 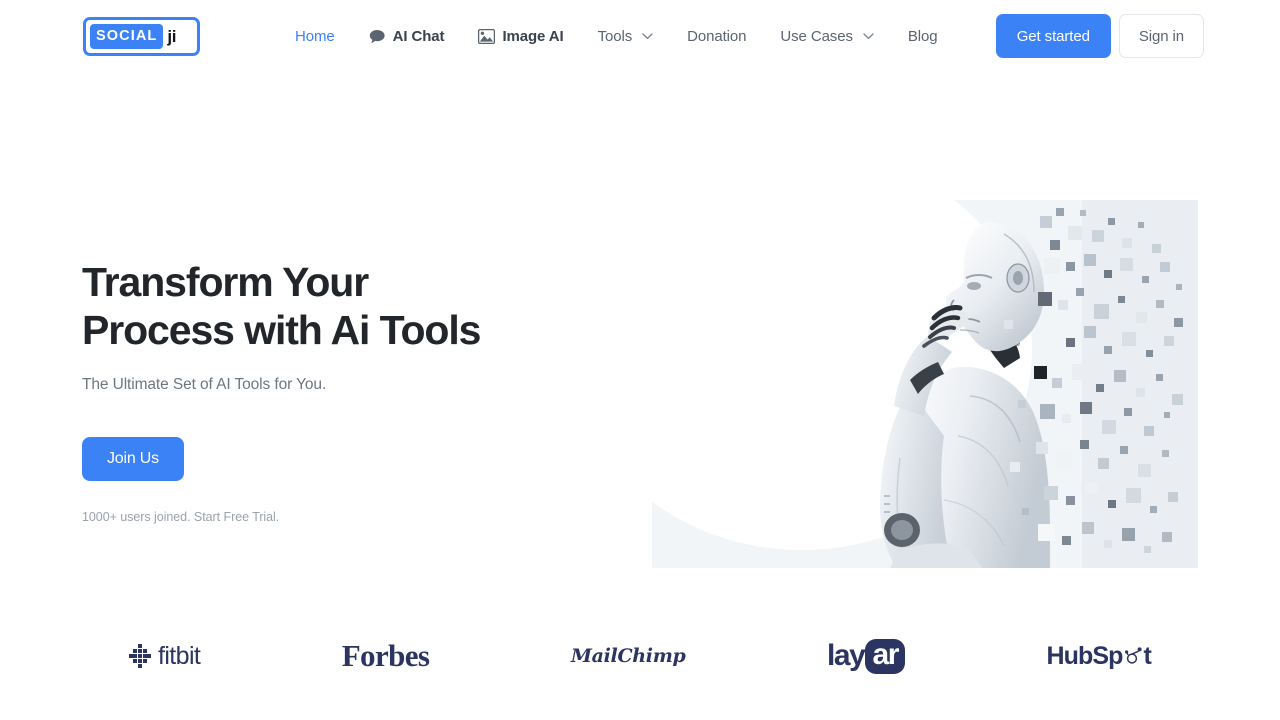 I want to click on logo-layar: lay ar, so click(x=866, y=656).